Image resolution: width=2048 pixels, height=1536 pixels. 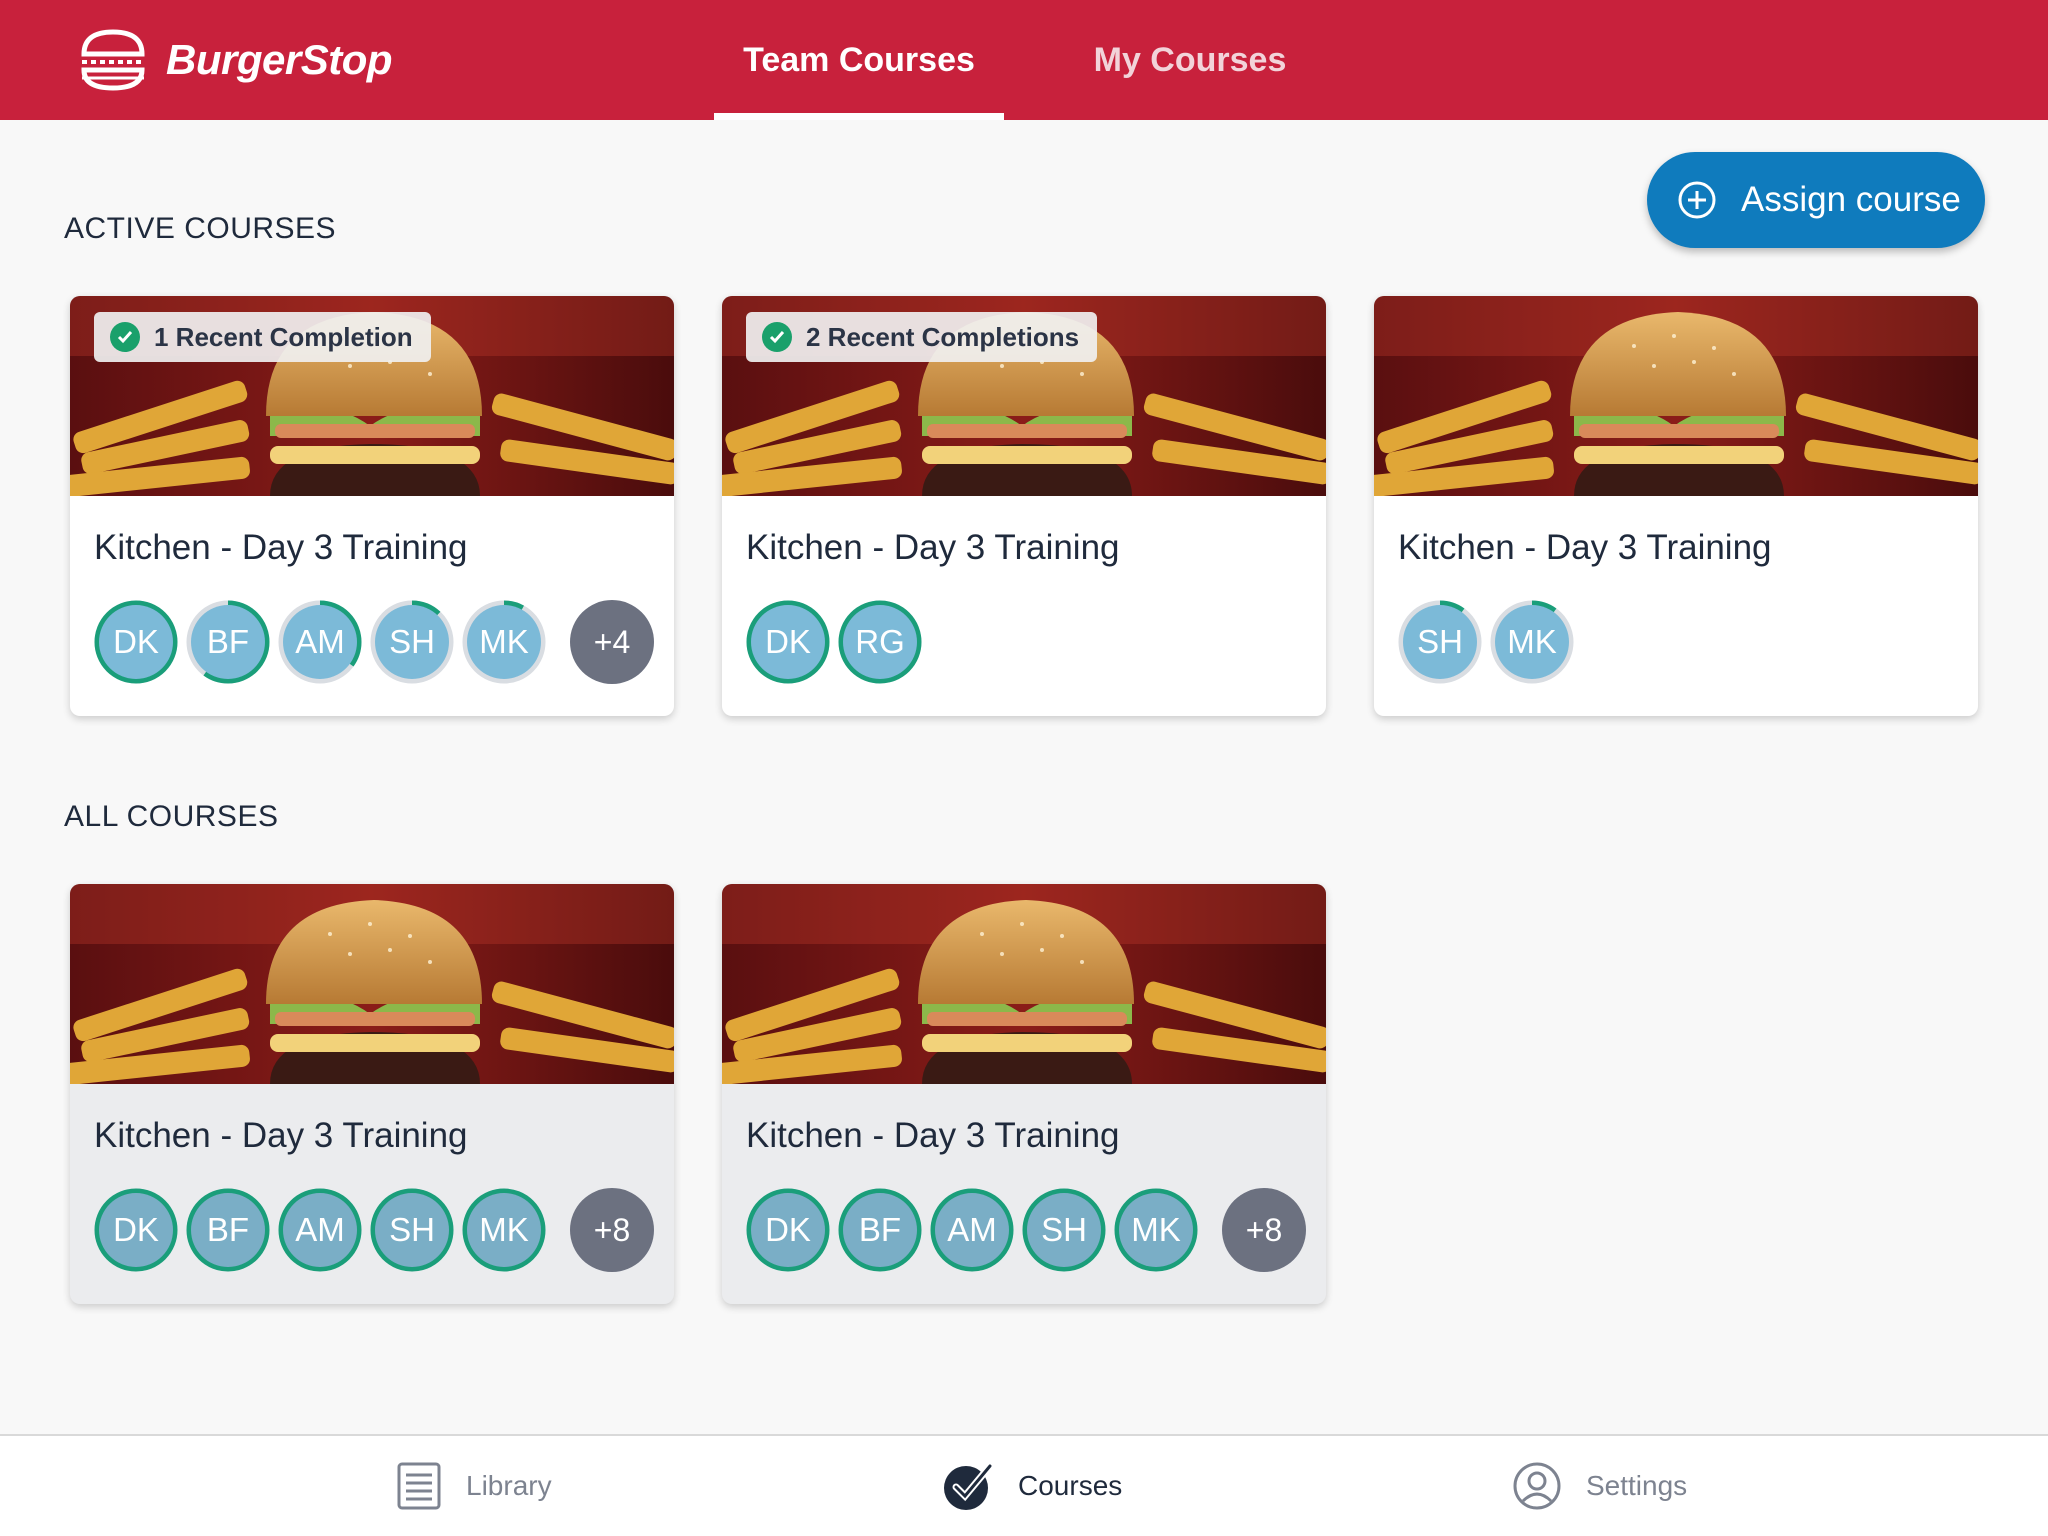 What do you see at coordinates (943, 336) in the screenshot?
I see `badge-label: 2 Recent Completions` at bounding box center [943, 336].